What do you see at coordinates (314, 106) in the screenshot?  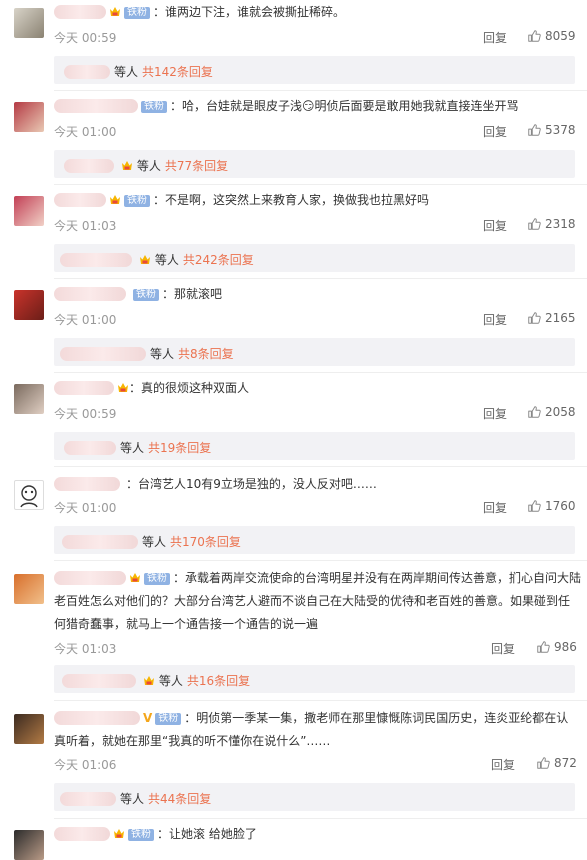 I see `comment-body: 铁粉 ：哈，台娃就是眼皮子浅😏明侦后面要是敢用她我就直接连坐开骂` at bounding box center [314, 106].